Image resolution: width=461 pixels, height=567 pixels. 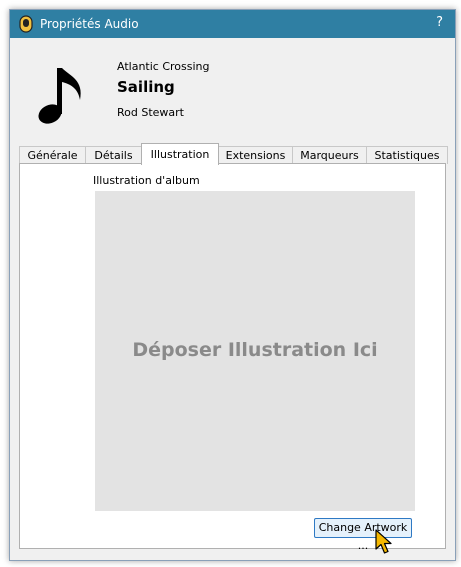 What do you see at coordinates (180, 154) in the screenshot?
I see `tab-illustration: Illustration` at bounding box center [180, 154].